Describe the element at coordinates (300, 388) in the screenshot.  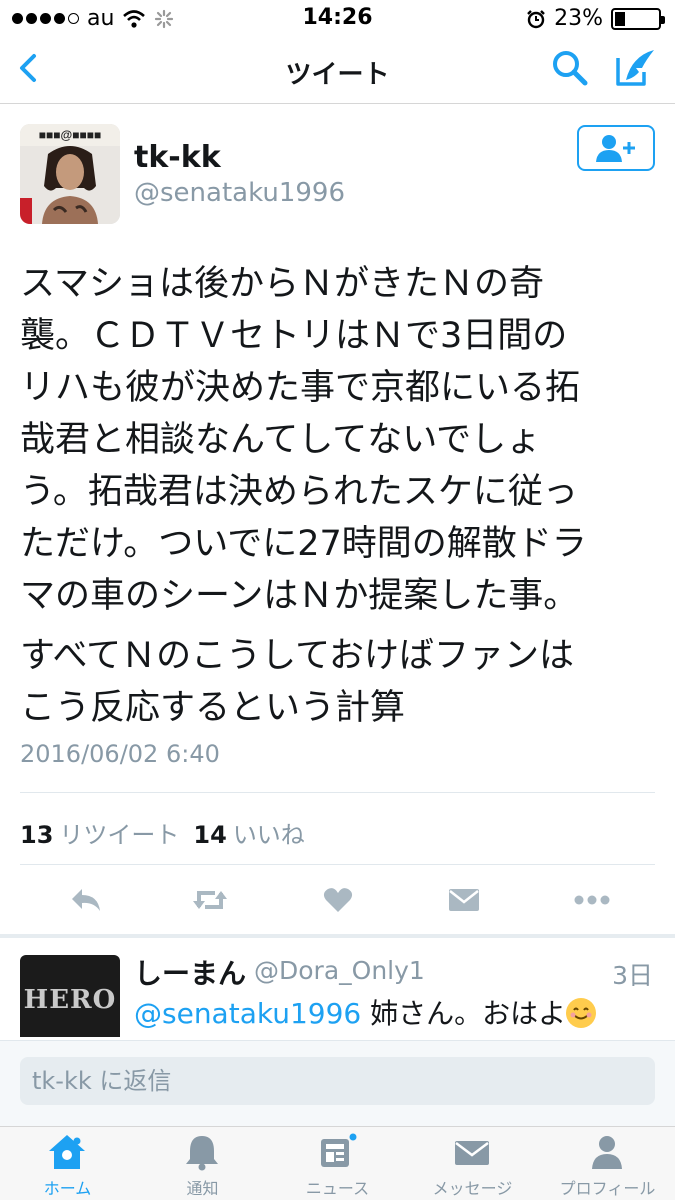
I see `tweet-text-line: リハも彼が決めた事で京都にいる拓` at that location.